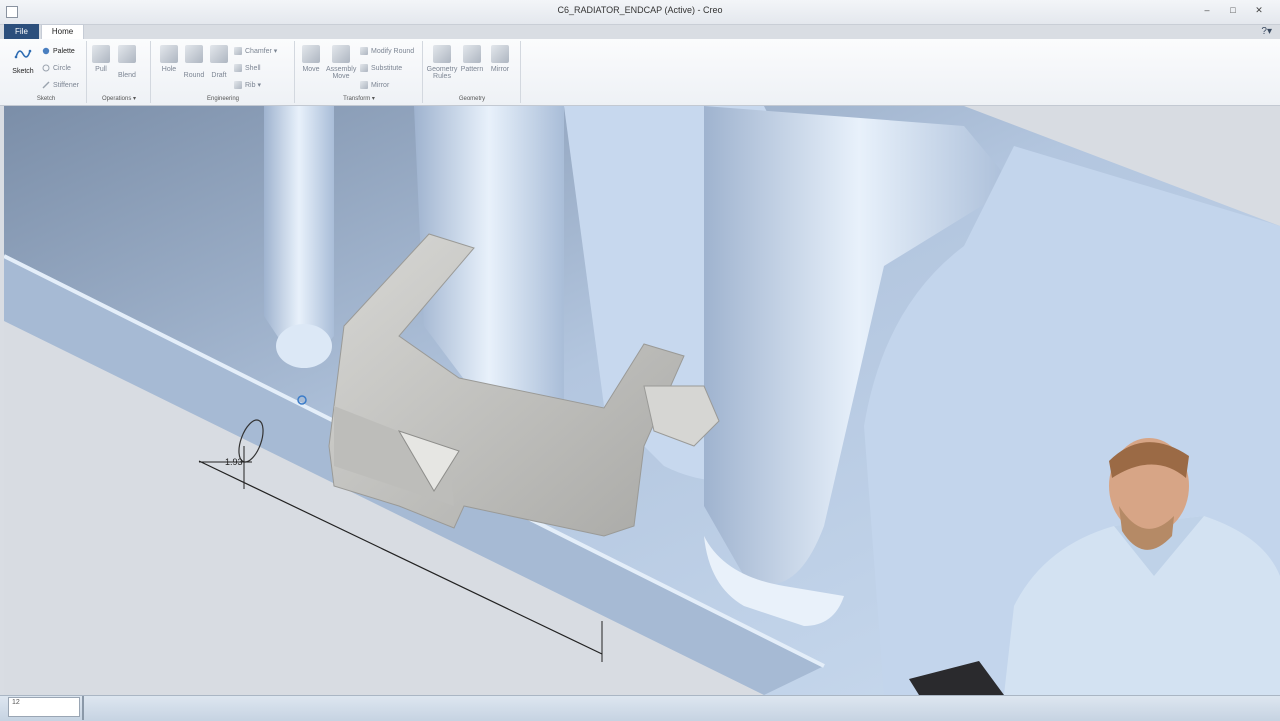  Describe the element at coordinates (127, 54) in the screenshot. I see `blend-icon` at that location.